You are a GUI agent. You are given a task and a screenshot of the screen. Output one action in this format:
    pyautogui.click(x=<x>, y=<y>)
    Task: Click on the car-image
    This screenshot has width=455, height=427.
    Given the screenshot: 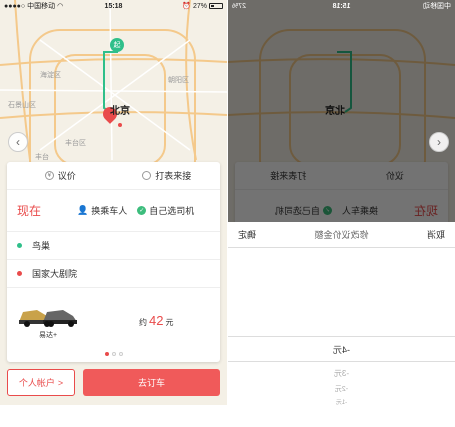 What is the action you would take?
    pyautogui.click(x=48, y=314)
    